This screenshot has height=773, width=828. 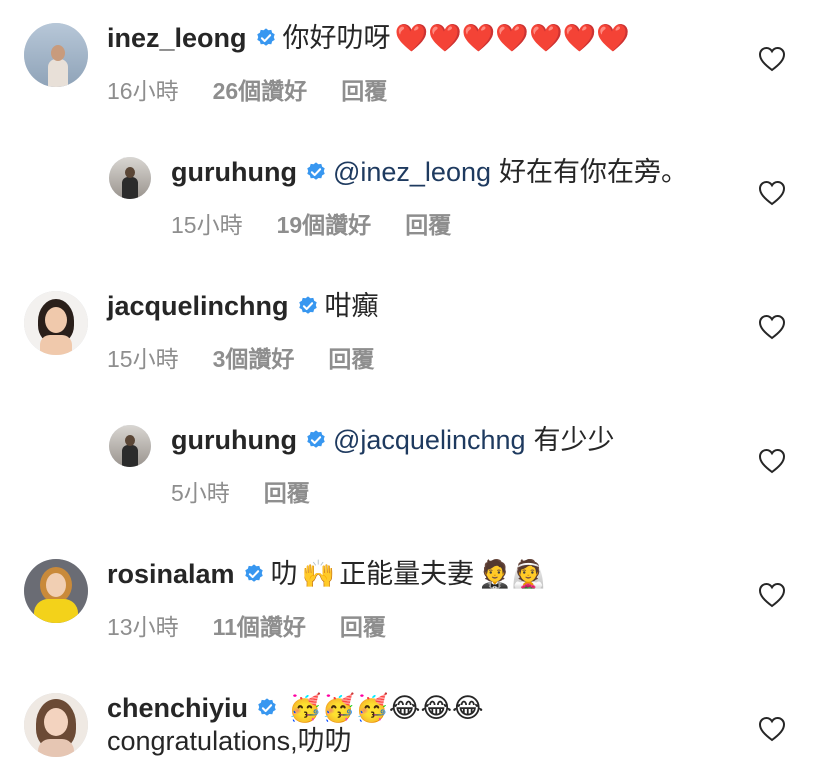 What do you see at coordinates (143, 91) in the screenshot?
I see `comment-time: 16小時` at bounding box center [143, 91].